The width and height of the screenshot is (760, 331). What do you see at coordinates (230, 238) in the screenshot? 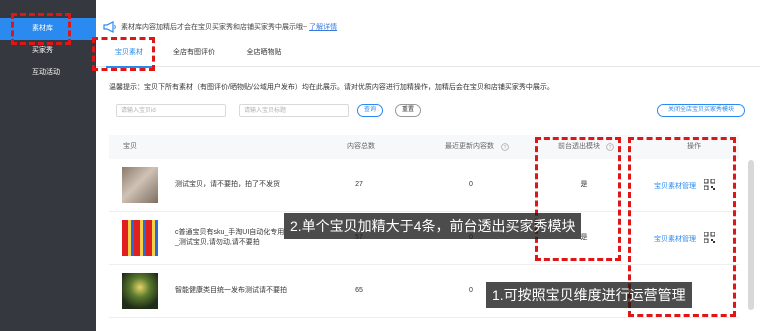
I see `item-title: c普通宝贝有sku_手淘UI自动化专用_测试宝贝,请勿动,请不要拍` at bounding box center [230, 238].